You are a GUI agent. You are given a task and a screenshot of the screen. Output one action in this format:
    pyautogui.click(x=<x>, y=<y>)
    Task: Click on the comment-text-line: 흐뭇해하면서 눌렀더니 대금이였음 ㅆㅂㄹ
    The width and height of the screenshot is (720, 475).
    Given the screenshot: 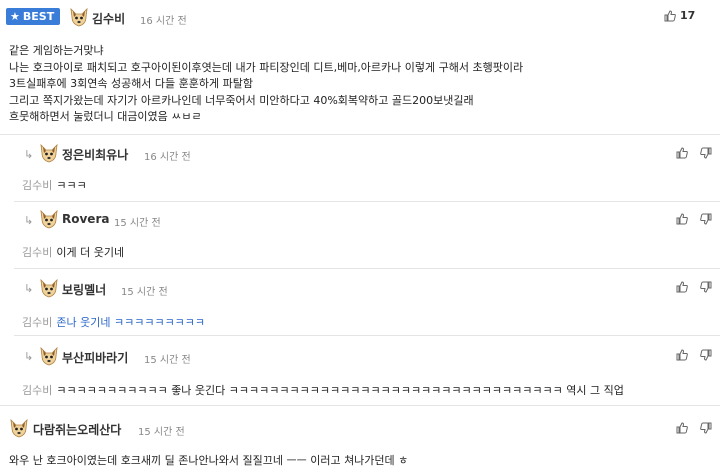 What is the action you would take?
    pyautogui.click(x=105, y=116)
    